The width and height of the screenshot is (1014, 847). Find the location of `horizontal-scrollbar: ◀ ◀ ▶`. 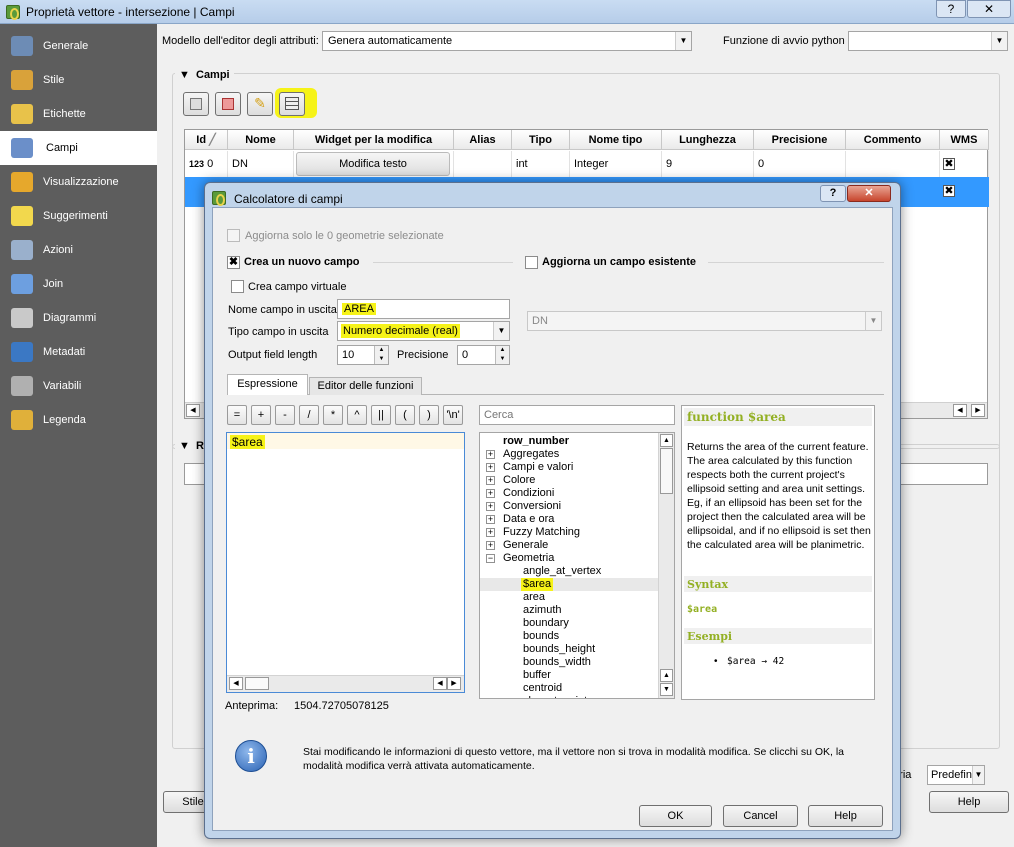

horizontal-scrollbar: ◀ ◀ ▶ is located at coordinates (345, 683).